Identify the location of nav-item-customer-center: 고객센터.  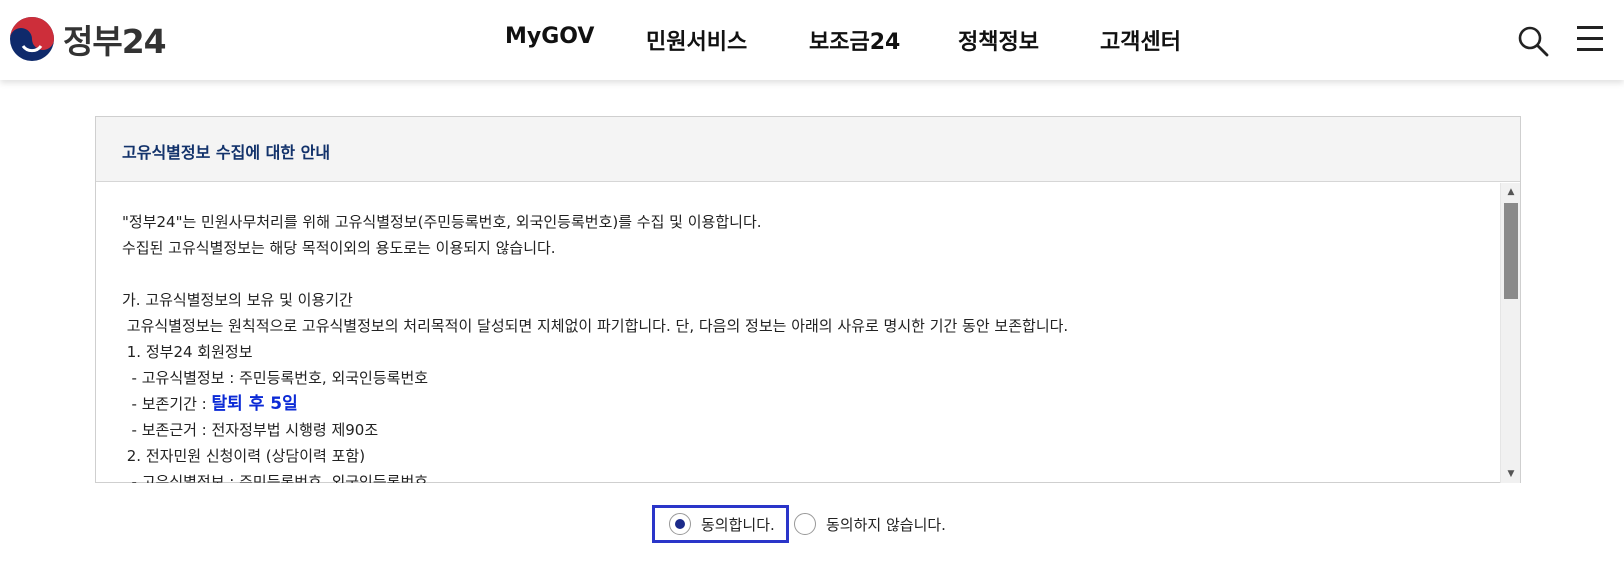
(1140, 40).